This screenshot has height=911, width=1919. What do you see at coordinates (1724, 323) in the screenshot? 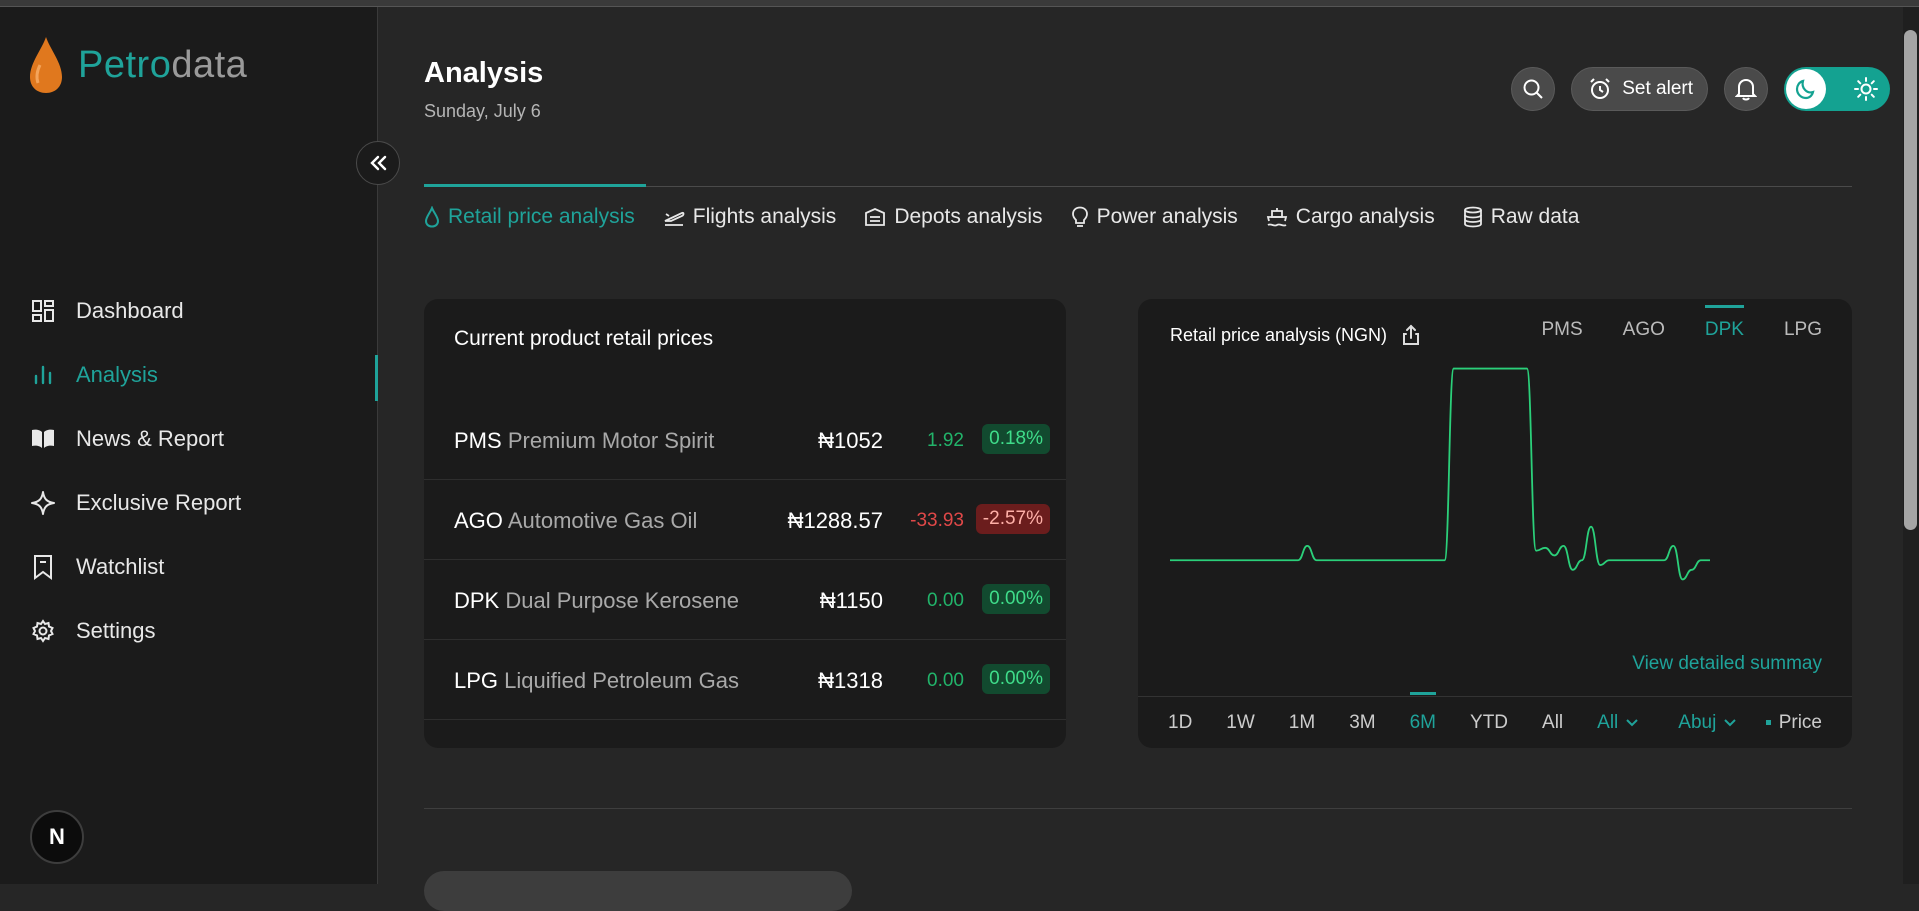
I see `product-tab-dpk: DPK` at bounding box center [1724, 323].